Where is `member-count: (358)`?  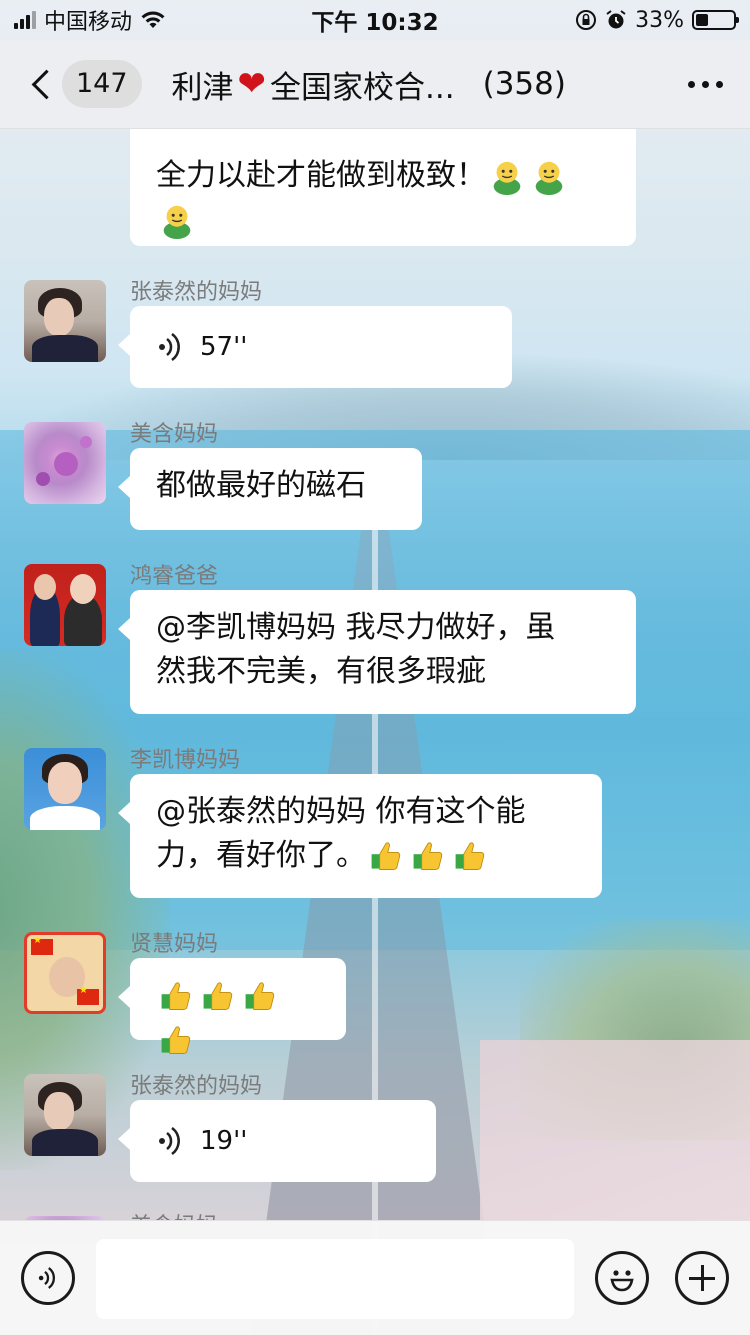
member-count: (358) is located at coordinates (524, 84).